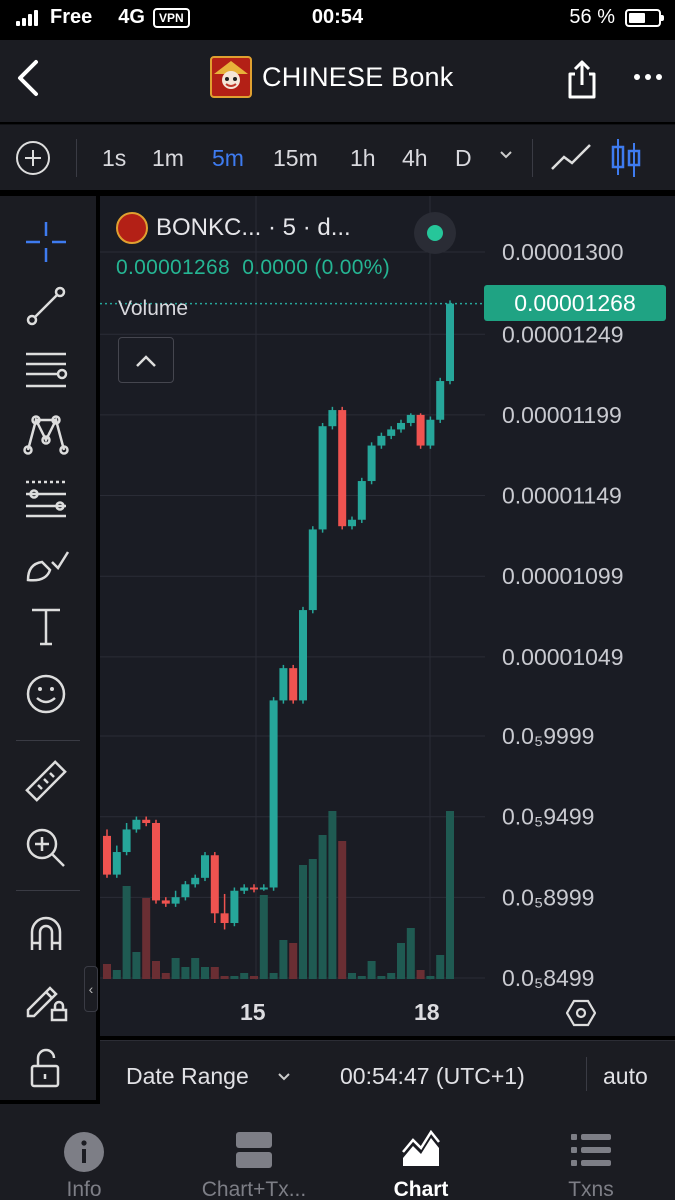 The height and width of the screenshot is (1200, 675). Describe the element at coordinates (463, 158) in the screenshot. I see `timeframe-d: D` at that location.